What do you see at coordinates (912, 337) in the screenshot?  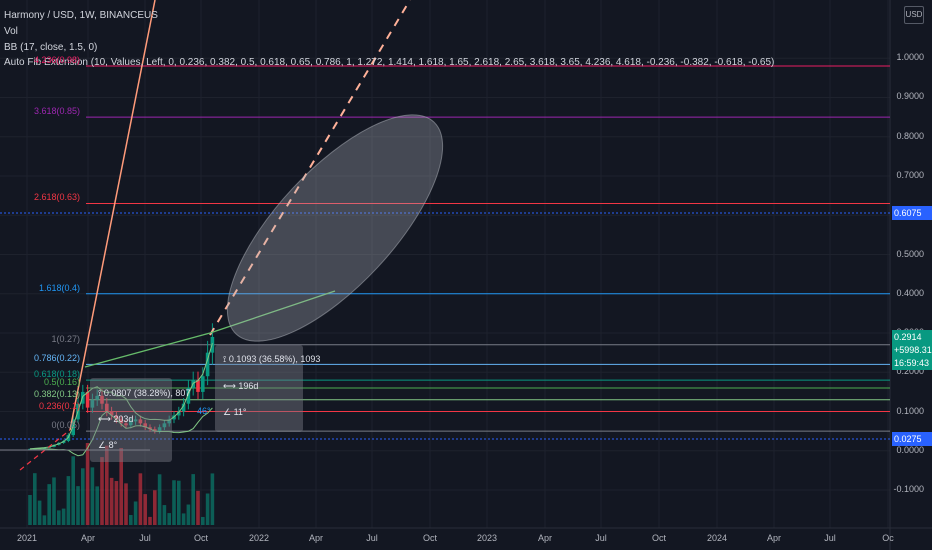 I see `price-tag-current: 0.2914` at bounding box center [912, 337].